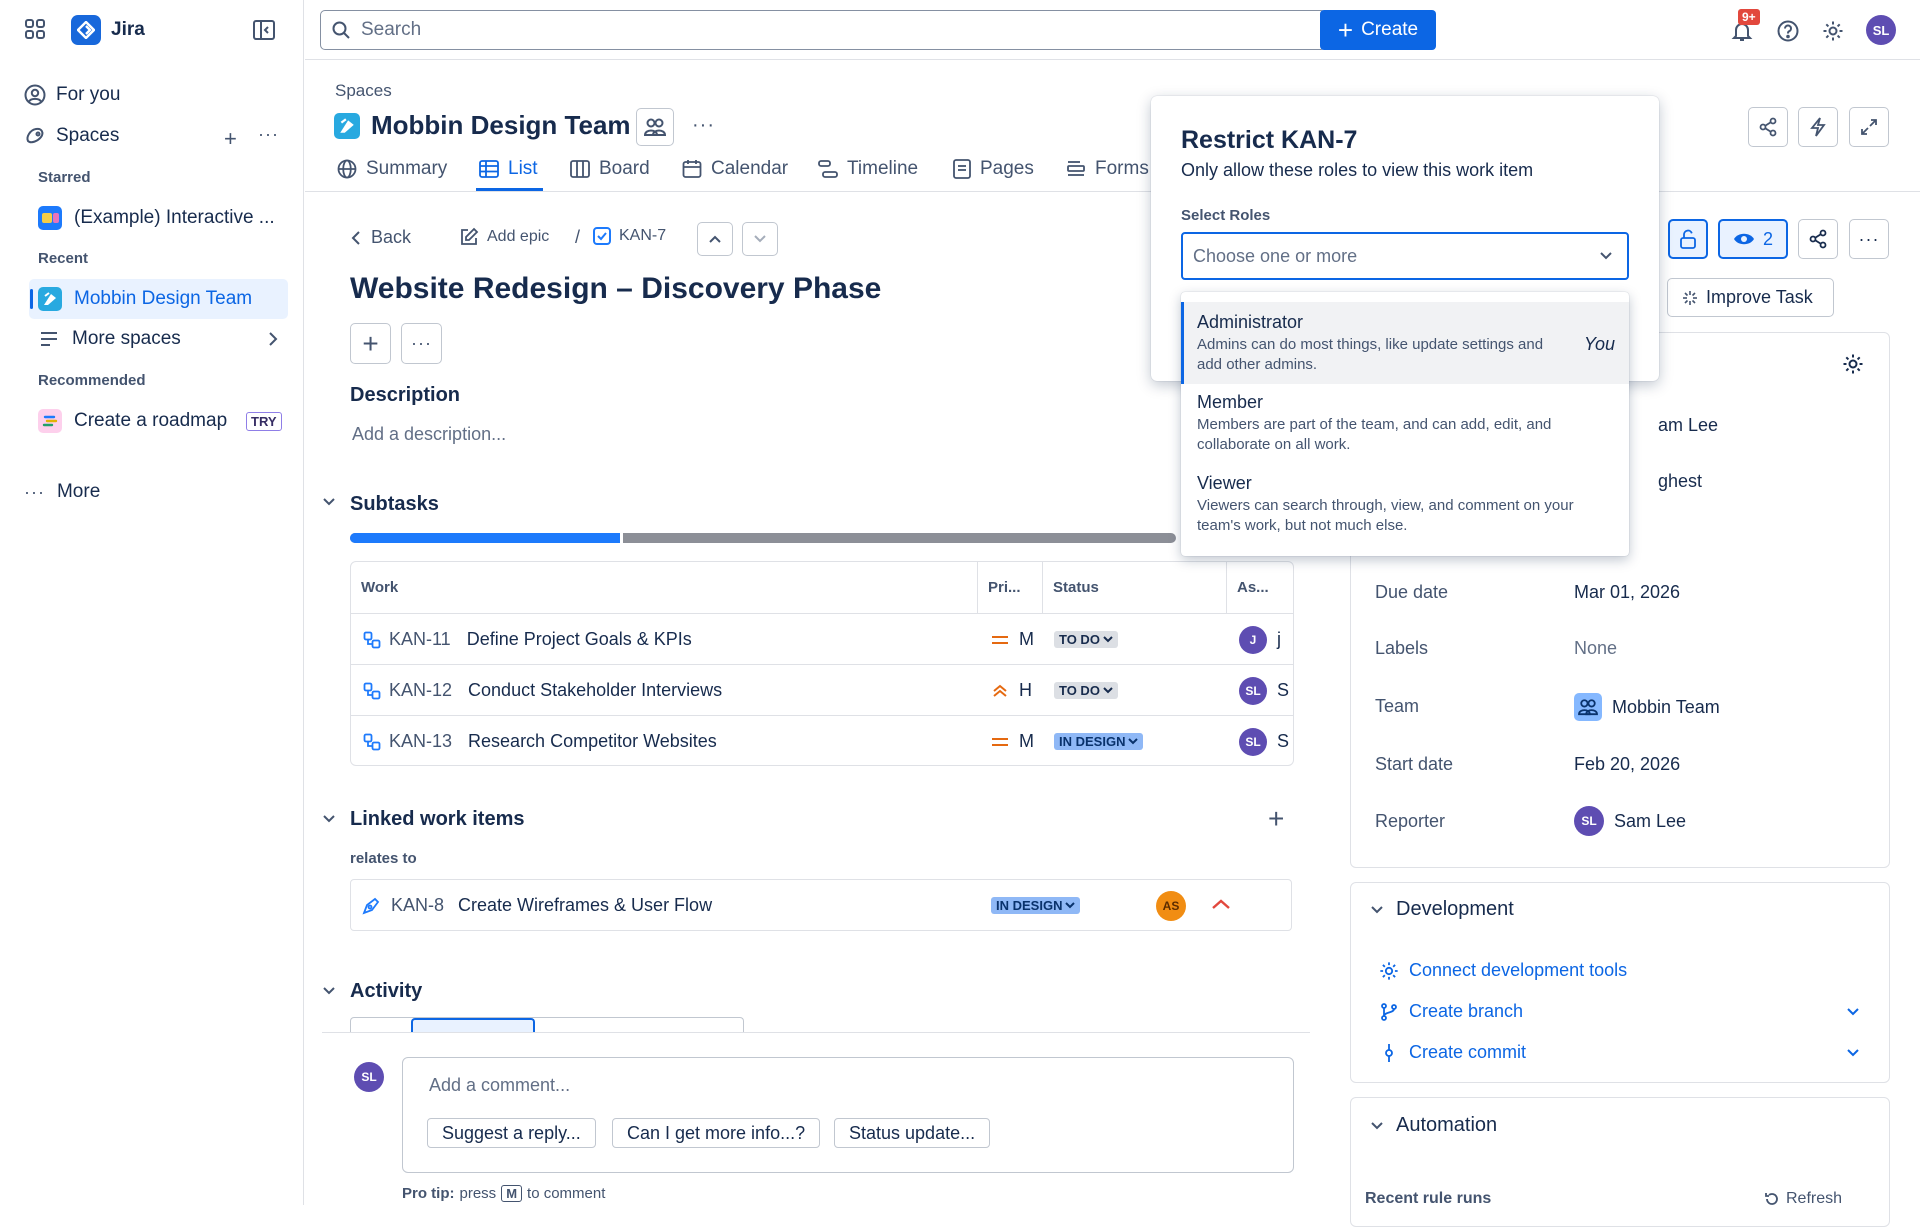 This screenshot has height=1227, width=1920. What do you see at coordinates (993, 169) in the screenshot?
I see `tab-pages: Pages` at bounding box center [993, 169].